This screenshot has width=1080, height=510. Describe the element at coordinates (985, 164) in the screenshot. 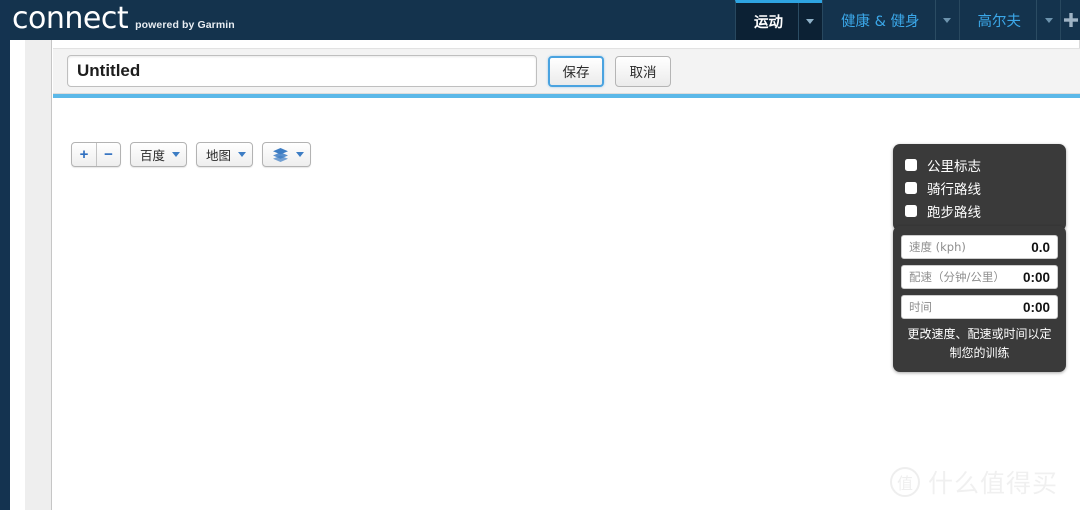

I see `overlay-toggle-km-markers: 公里标志` at that location.